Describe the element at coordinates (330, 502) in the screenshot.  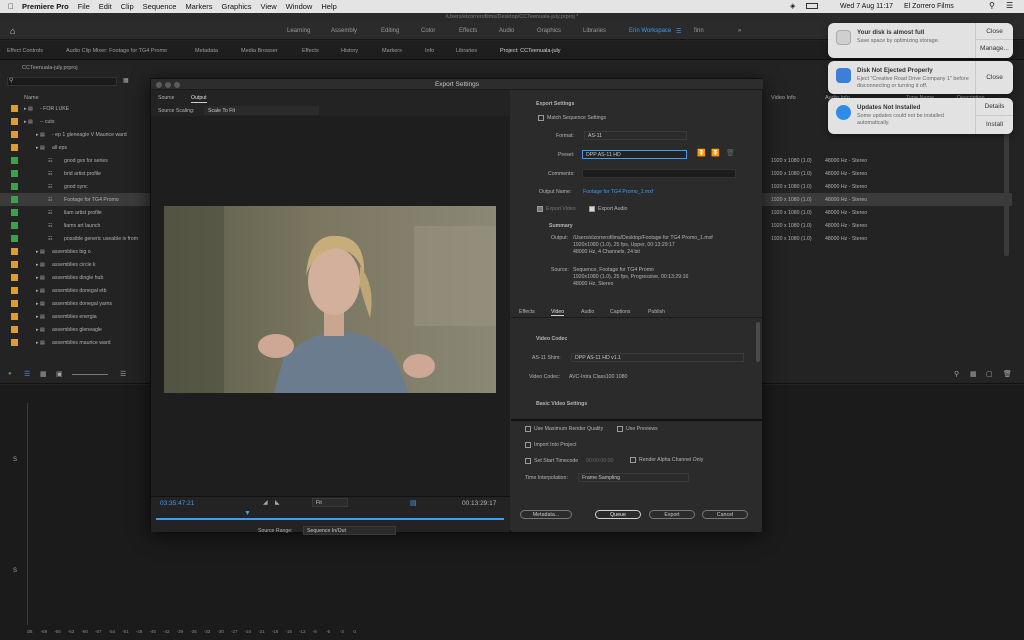
I see `fit-select: Fit` at that location.